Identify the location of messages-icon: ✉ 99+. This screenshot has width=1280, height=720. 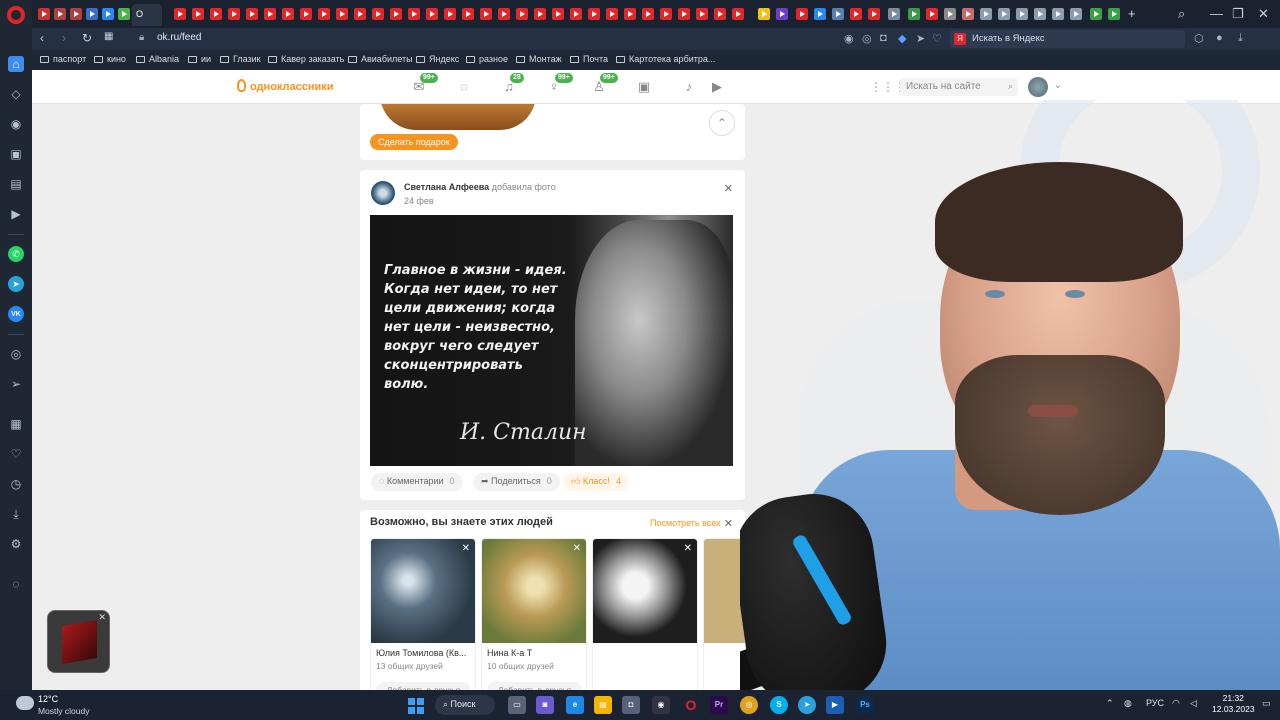
(424, 84).